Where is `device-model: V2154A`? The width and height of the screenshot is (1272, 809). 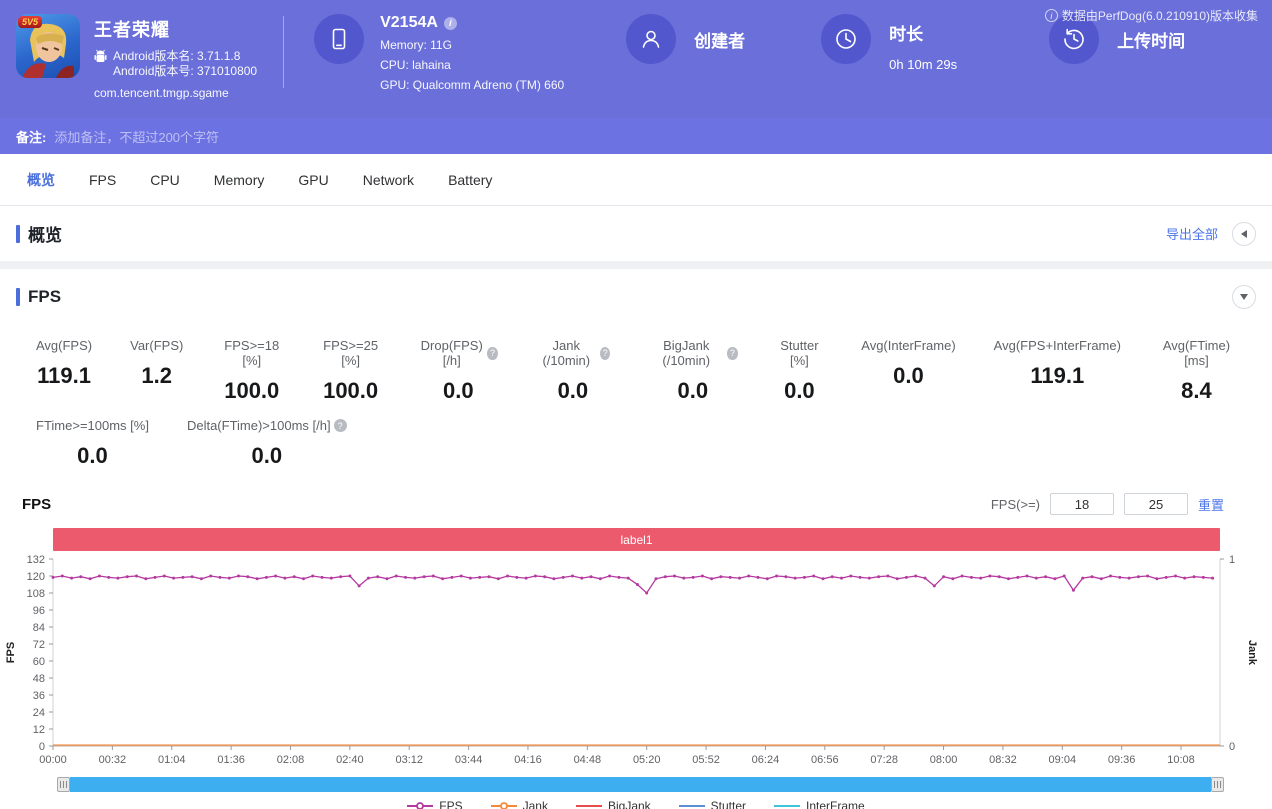 device-model: V2154A is located at coordinates (409, 22).